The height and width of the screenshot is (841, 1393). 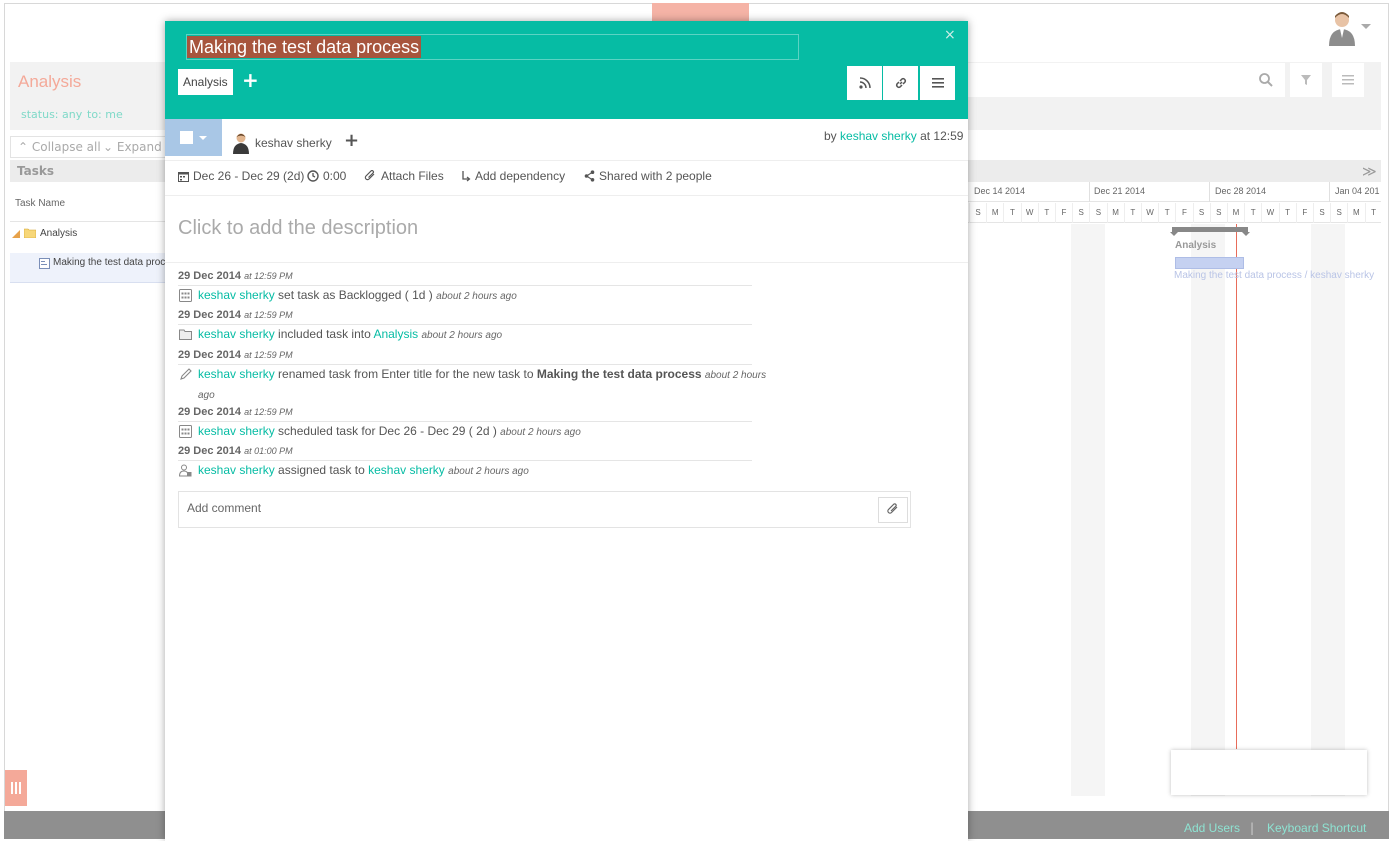 What do you see at coordinates (412, 176) in the screenshot?
I see `attach-files-label: Attach Files` at bounding box center [412, 176].